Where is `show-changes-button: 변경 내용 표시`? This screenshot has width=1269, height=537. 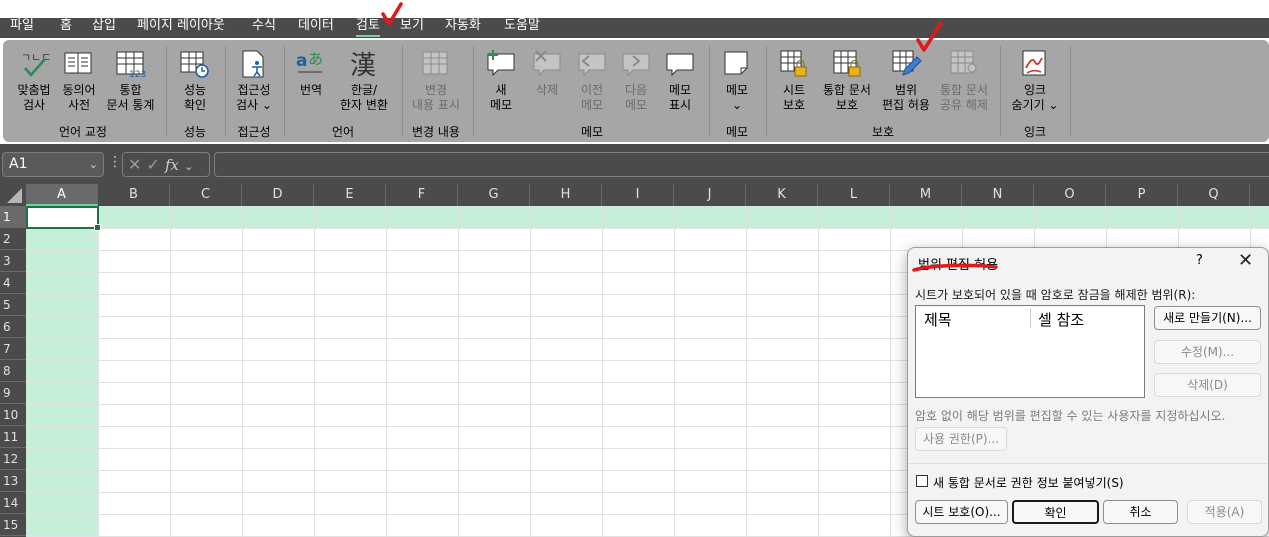 show-changes-button: 변경 내용 표시 is located at coordinates (436, 80).